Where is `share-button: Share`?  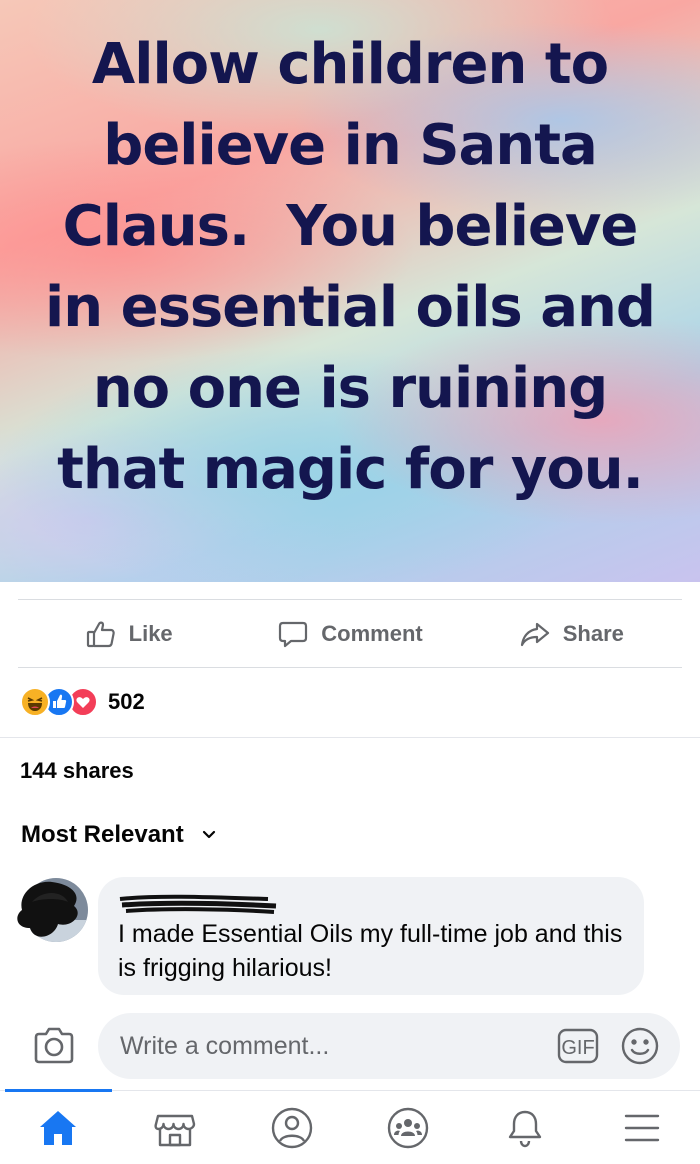 share-button: Share is located at coordinates (571, 634).